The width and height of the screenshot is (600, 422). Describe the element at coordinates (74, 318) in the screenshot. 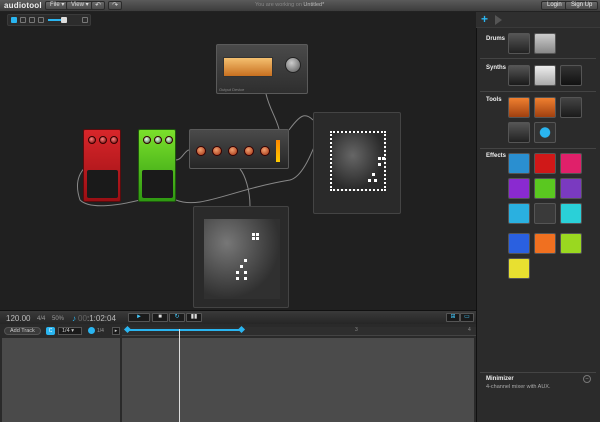

I see `note-icon: ♪` at that location.